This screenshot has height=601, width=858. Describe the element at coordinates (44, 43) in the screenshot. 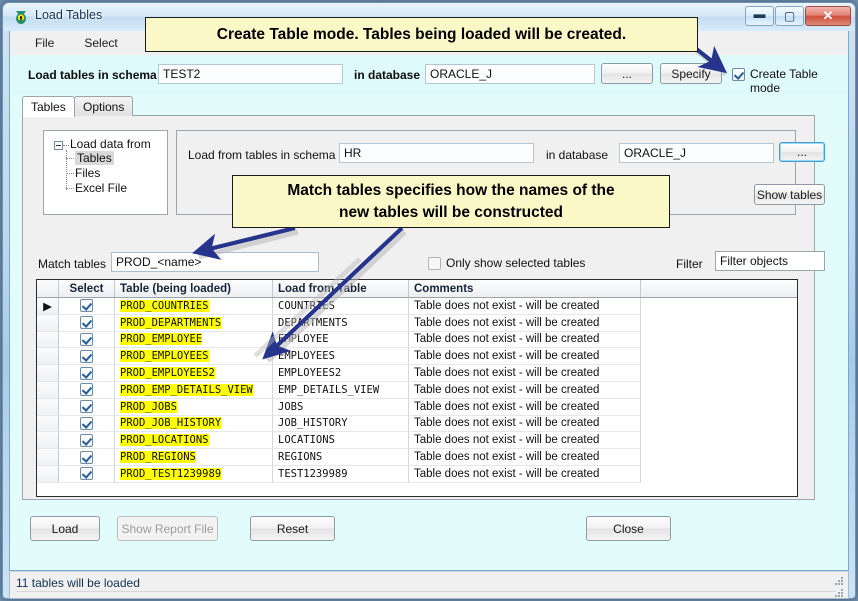

I see `menu-item-file: File` at that location.